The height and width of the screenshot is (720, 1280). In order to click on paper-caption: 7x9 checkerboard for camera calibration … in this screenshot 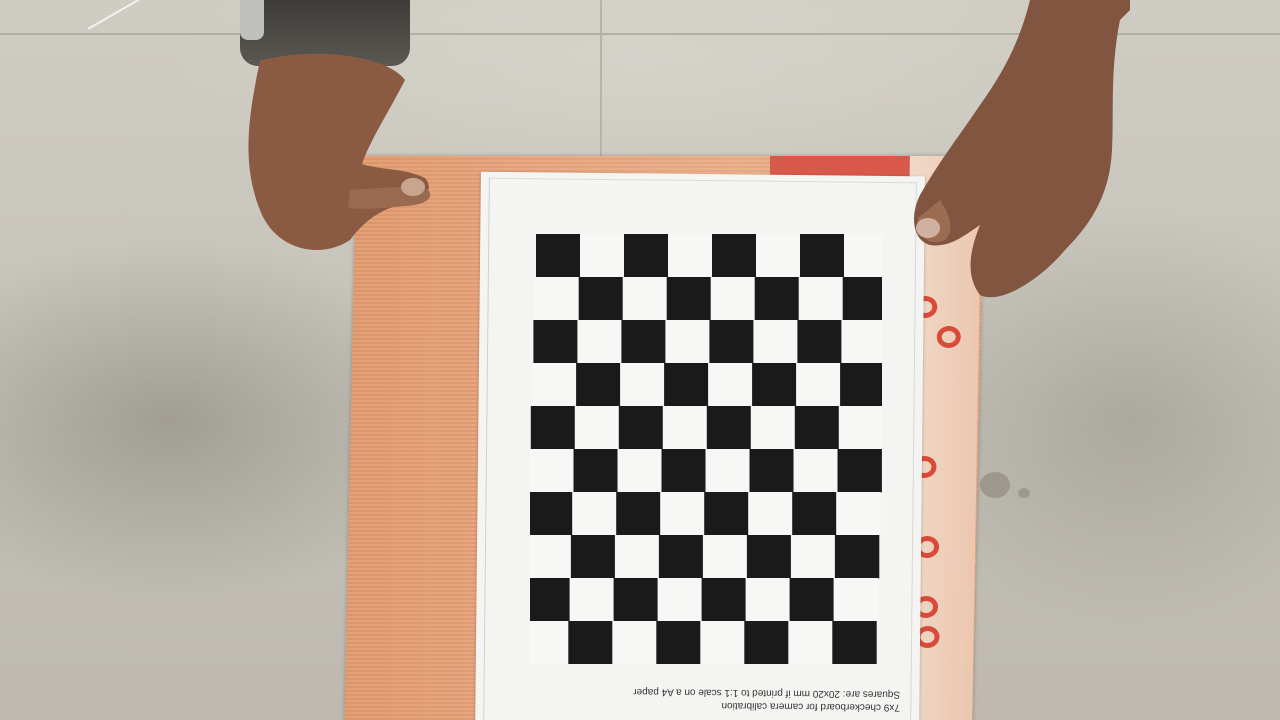, I will do `click(730, 699)`.